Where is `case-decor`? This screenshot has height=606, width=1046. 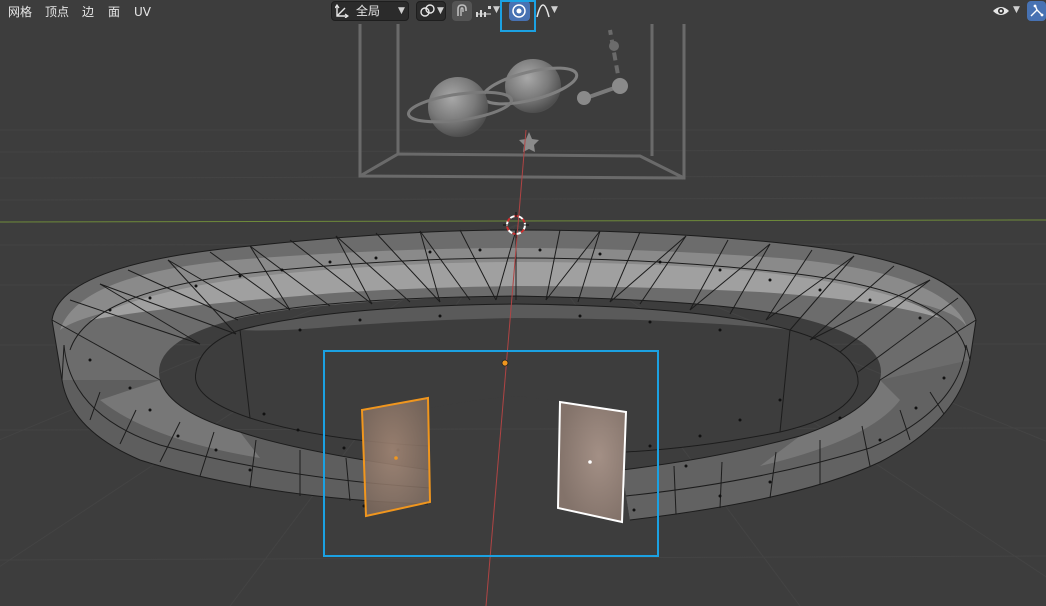
case-decor is located at coordinates (517, 90).